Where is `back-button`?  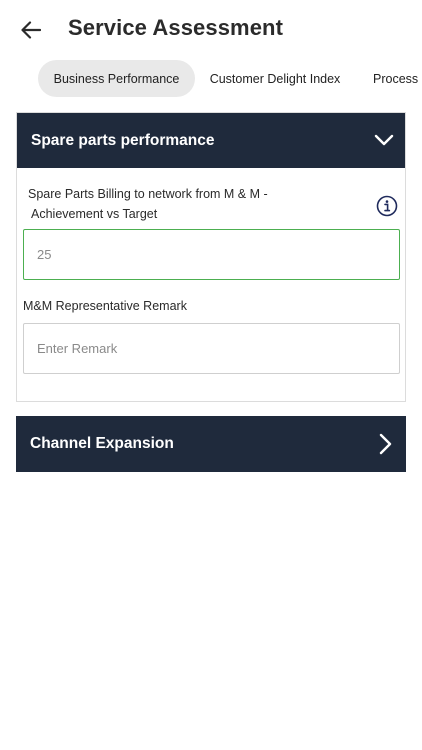
back-button is located at coordinates (31, 30).